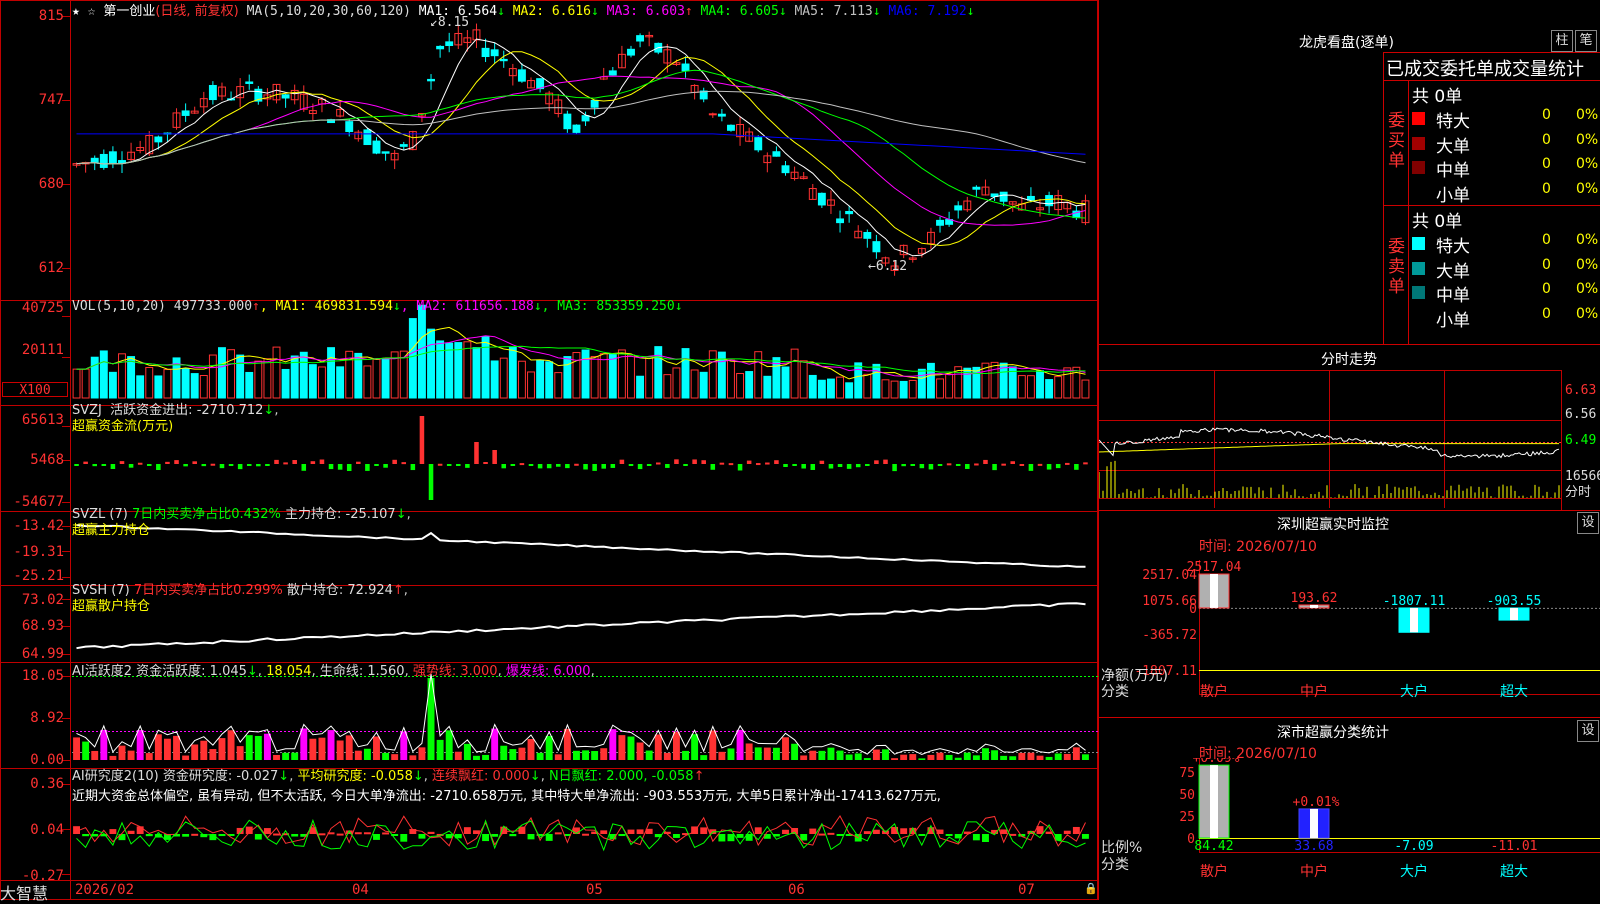  What do you see at coordinates (1214, 591) in the screenshot?
I see `monitor-bar-散户` at bounding box center [1214, 591].